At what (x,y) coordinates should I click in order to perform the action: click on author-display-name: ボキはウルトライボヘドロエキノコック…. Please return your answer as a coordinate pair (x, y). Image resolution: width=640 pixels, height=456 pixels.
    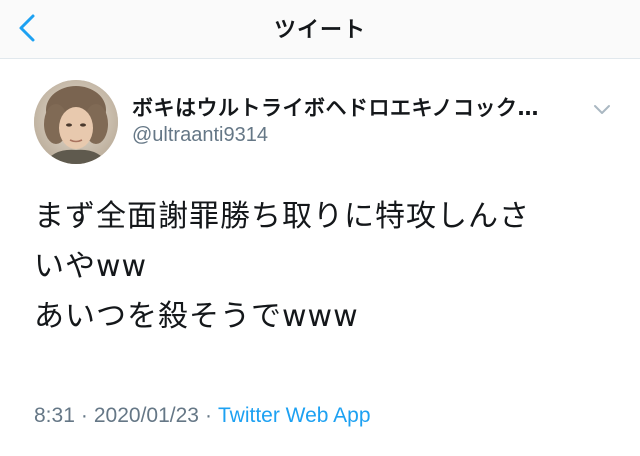
    Looking at the image, I should click on (353, 107).